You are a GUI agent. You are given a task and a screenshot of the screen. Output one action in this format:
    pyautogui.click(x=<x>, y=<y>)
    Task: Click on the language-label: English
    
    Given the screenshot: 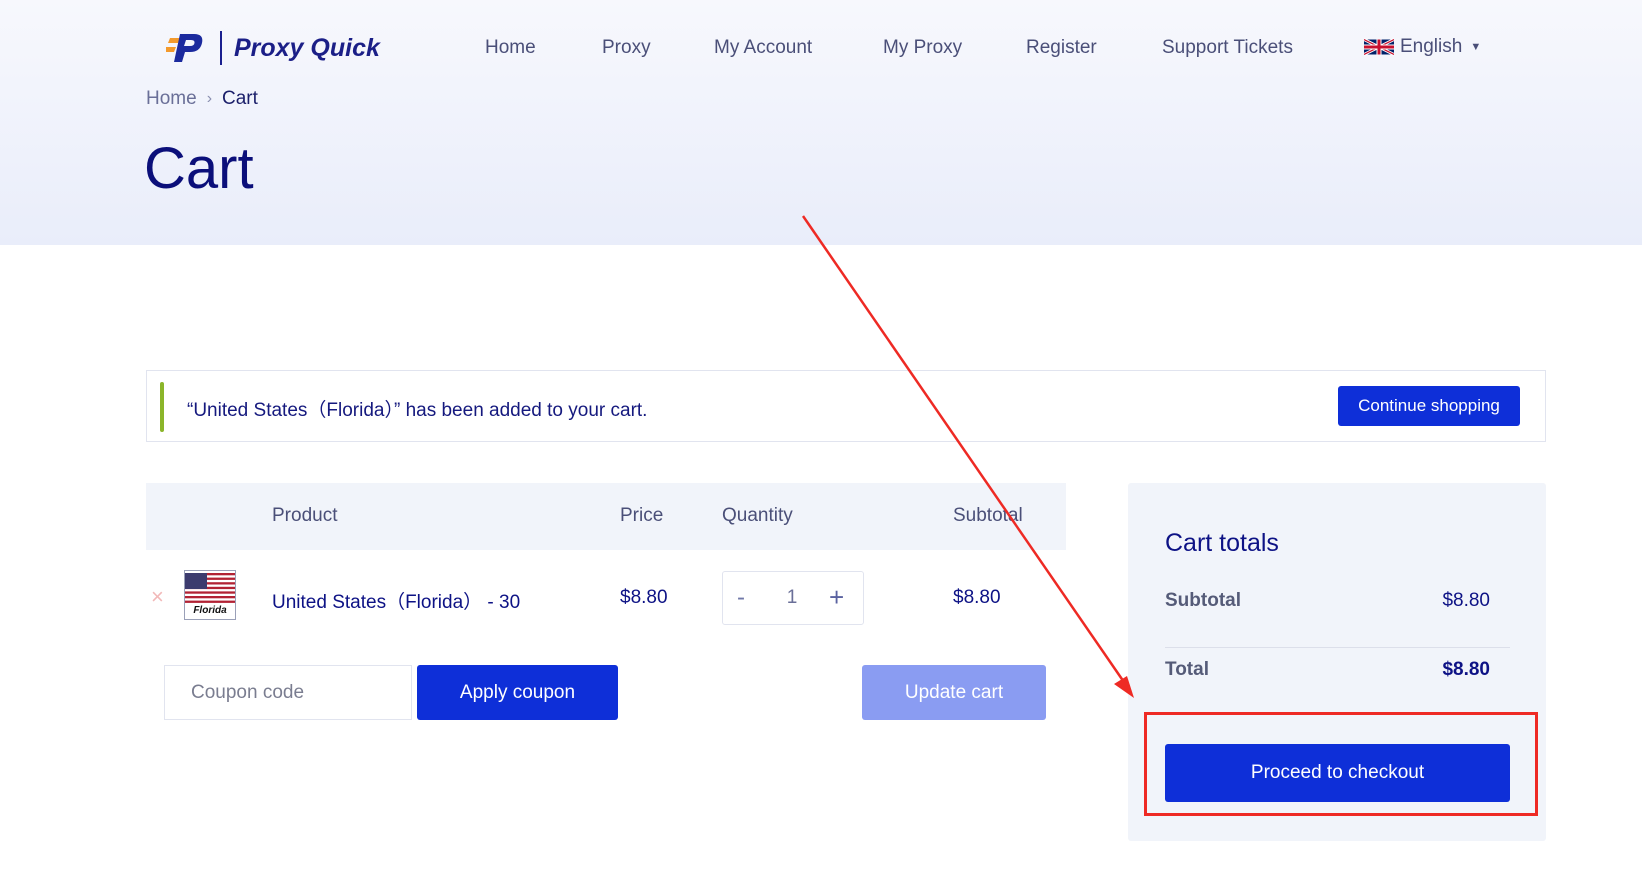 What is the action you would take?
    pyautogui.click(x=1431, y=46)
    